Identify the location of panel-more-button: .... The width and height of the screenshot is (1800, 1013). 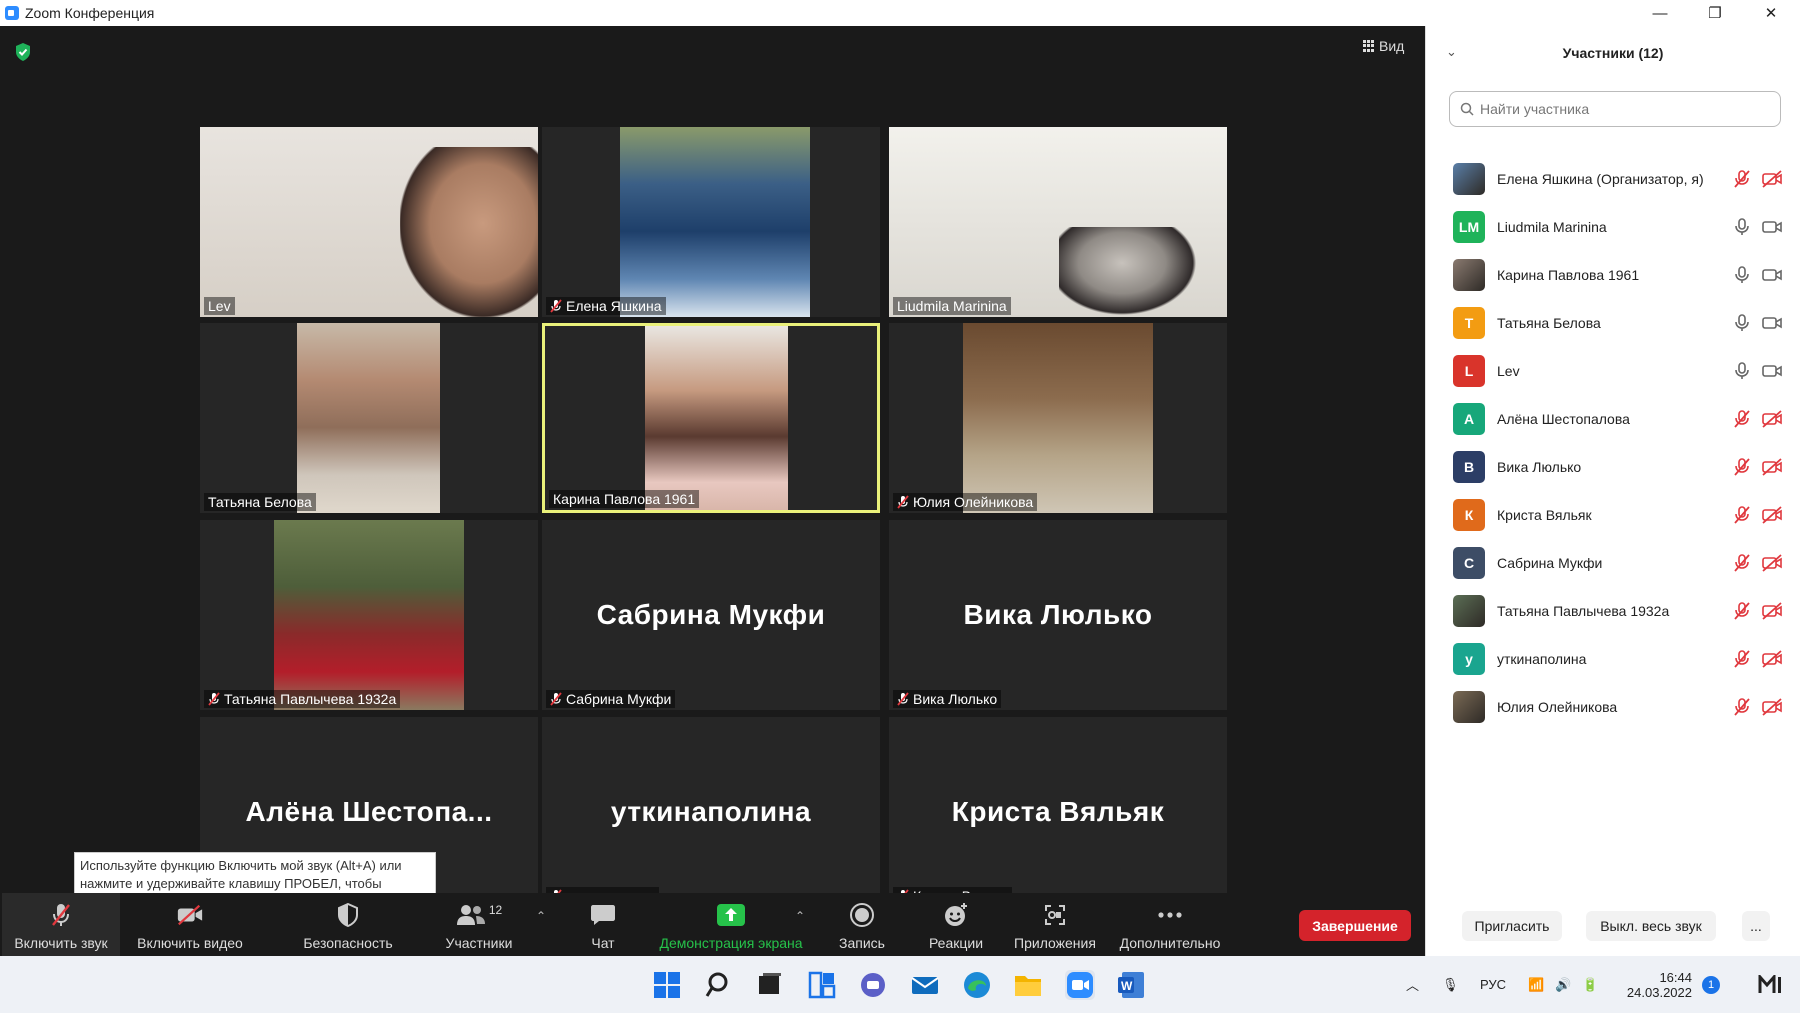
(1756, 926).